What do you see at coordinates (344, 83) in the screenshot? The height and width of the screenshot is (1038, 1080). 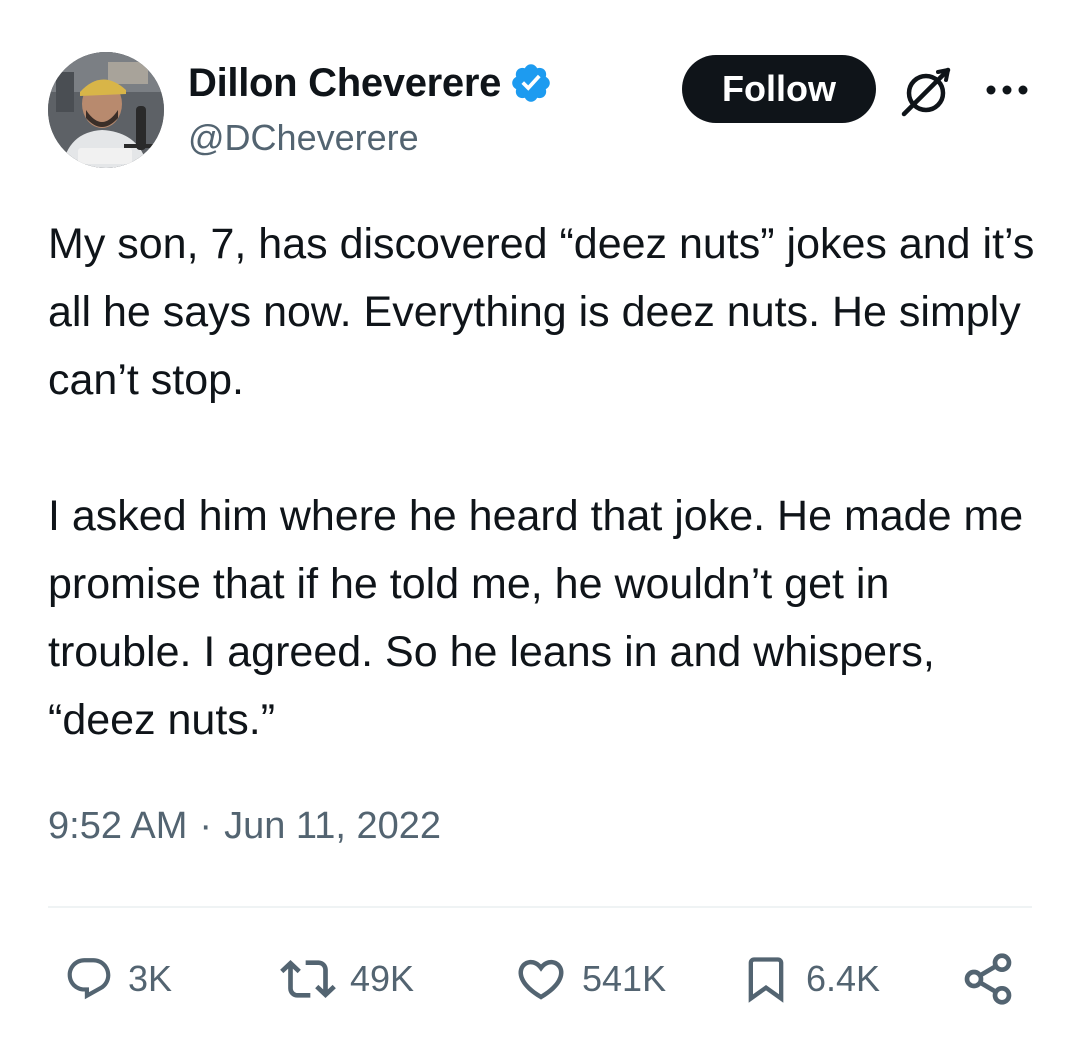 I see `author-display-name: Dillon Cheverere` at bounding box center [344, 83].